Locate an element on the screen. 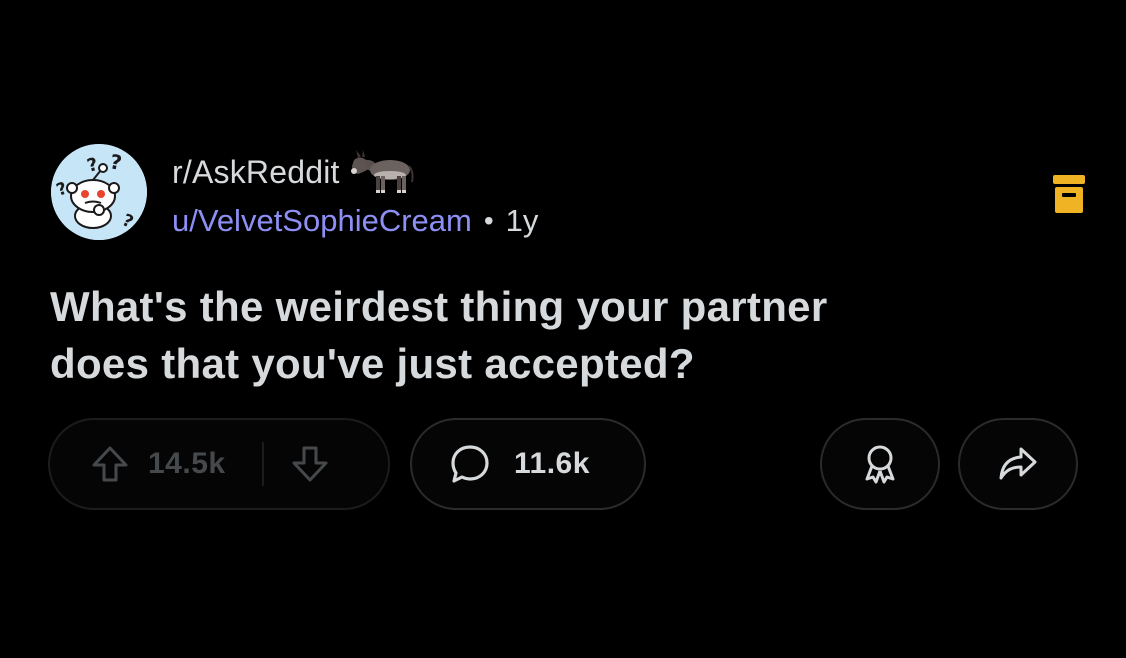  subreddit-avatar: ? ? ? ? is located at coordinates (99, 192).